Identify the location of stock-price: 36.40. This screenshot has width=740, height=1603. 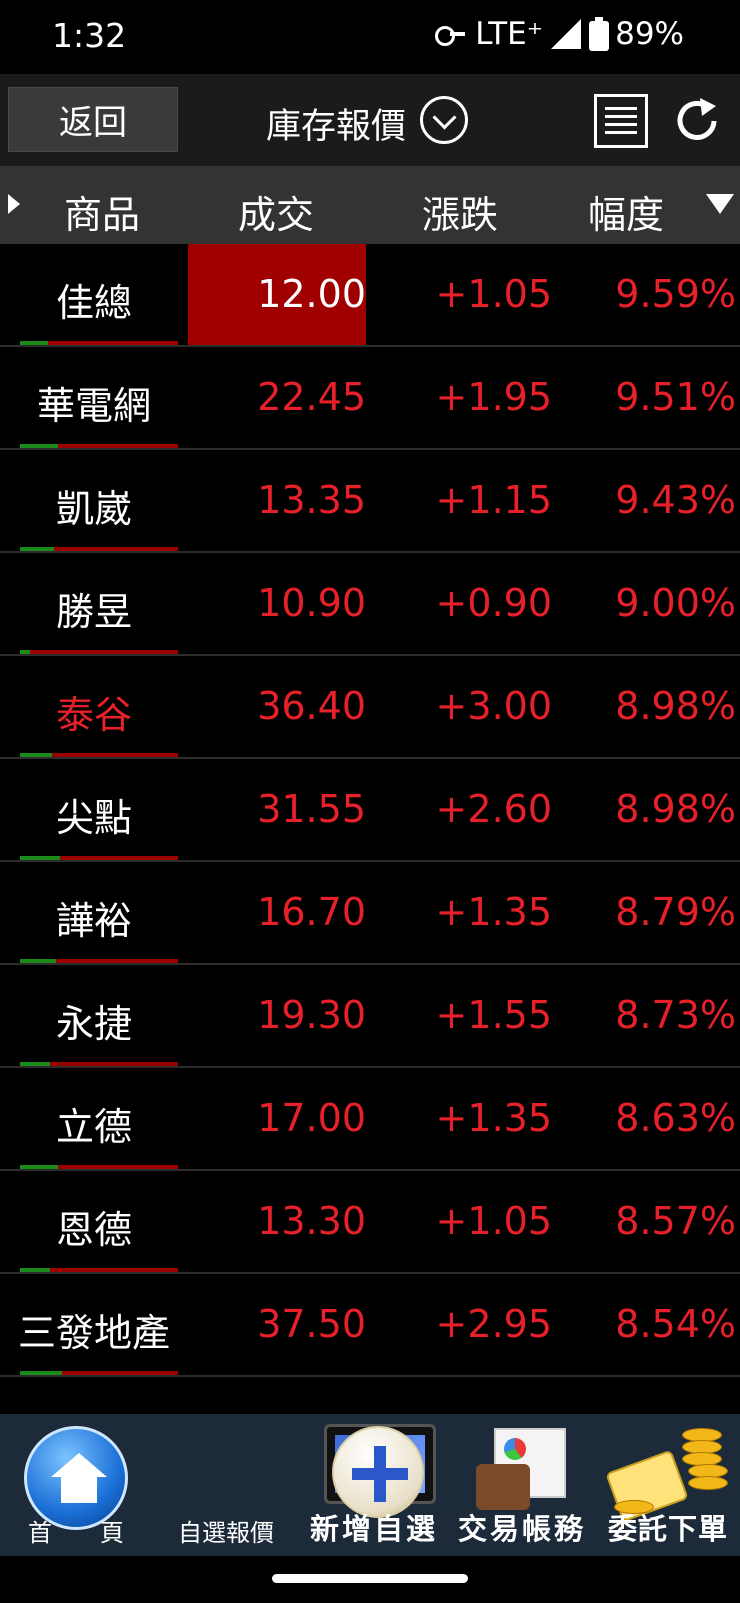
(311, 706).